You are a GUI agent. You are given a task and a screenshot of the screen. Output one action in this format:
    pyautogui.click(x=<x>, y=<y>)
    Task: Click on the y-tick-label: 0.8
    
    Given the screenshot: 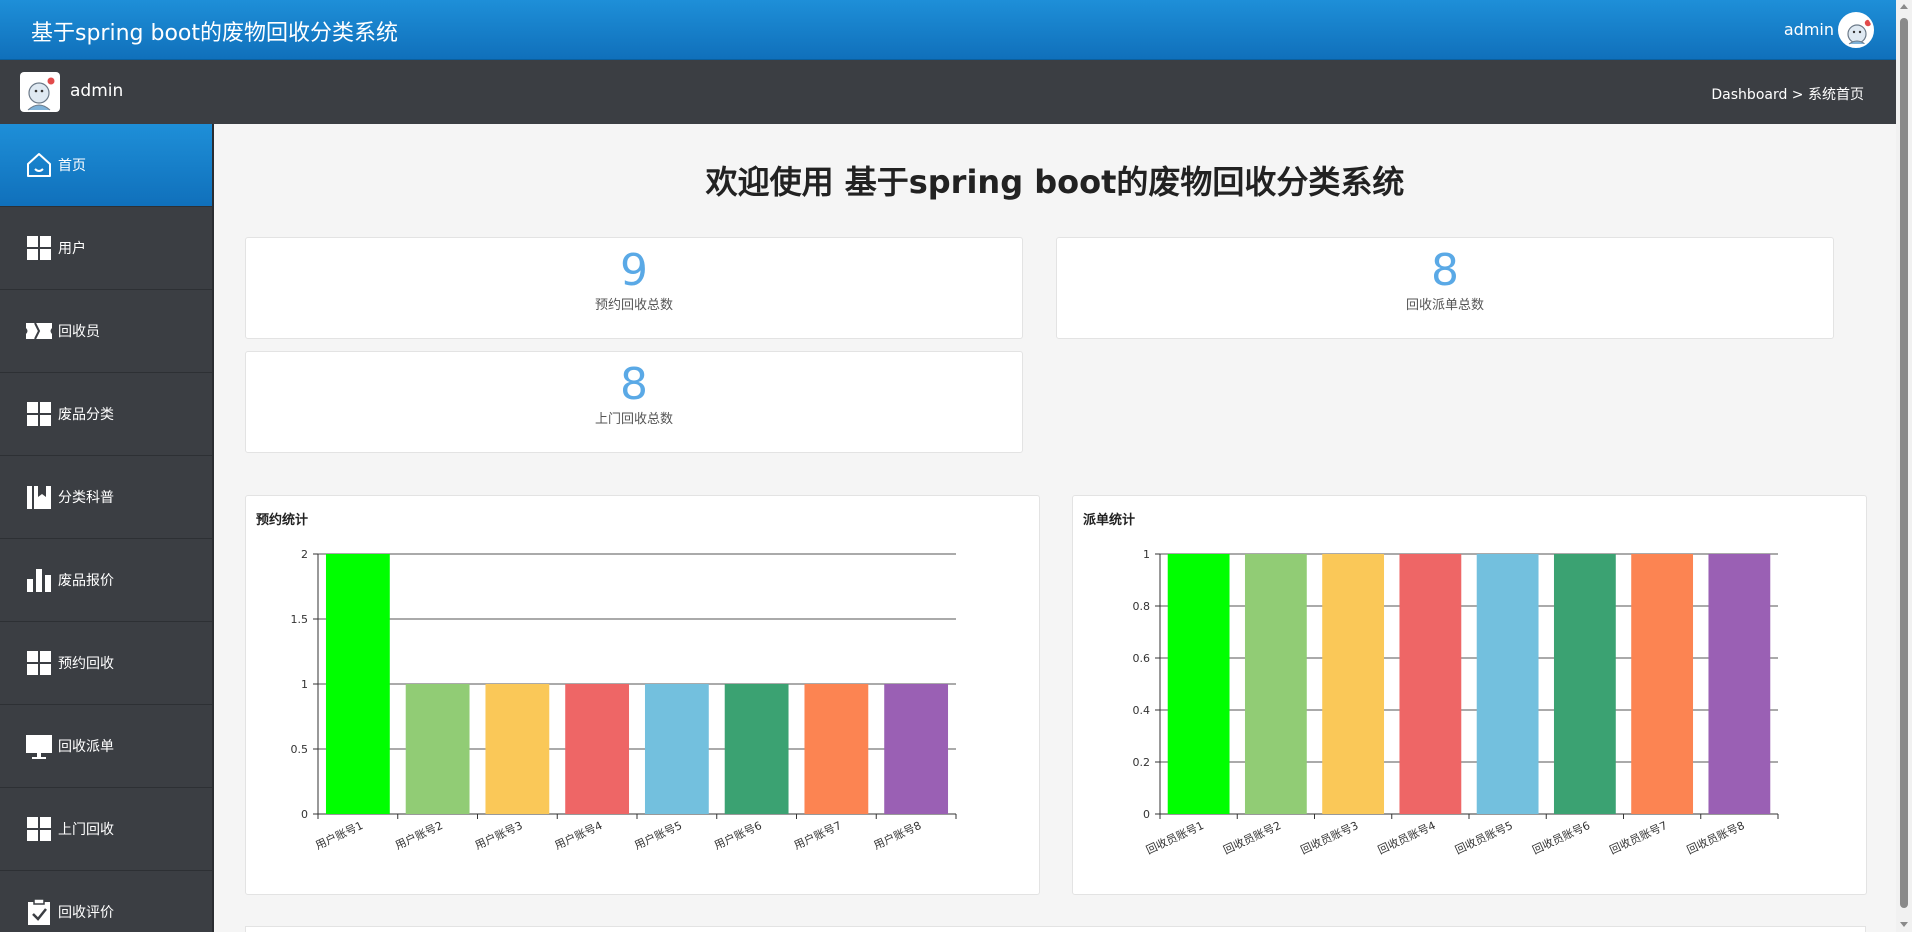 What is the action you would take?
    pyautogui.click(x=1142, y=606)
    